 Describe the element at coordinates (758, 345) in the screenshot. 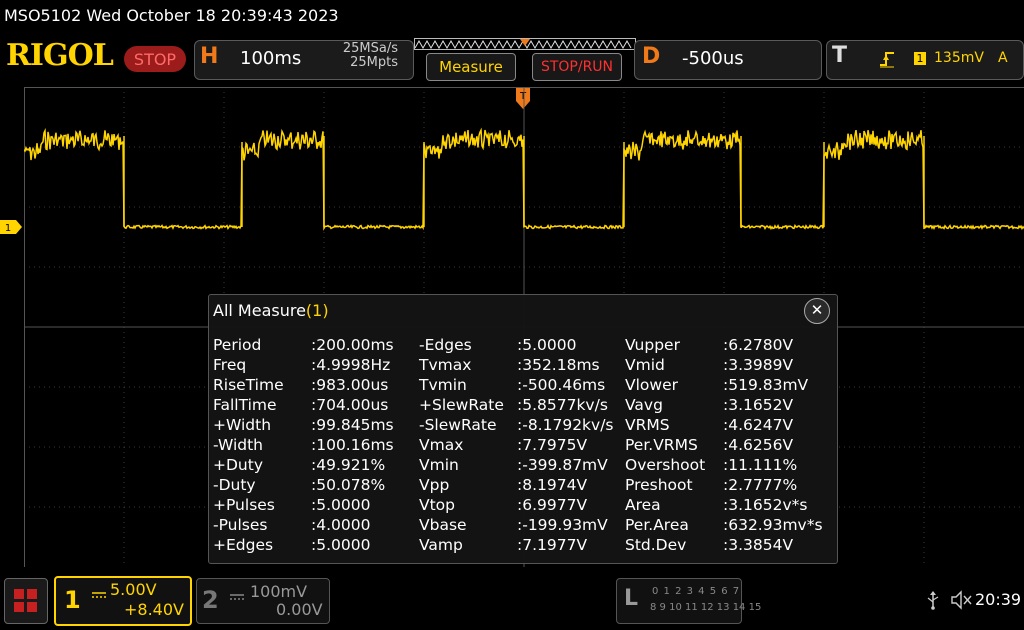

I see `measure-value: :6.2780V` at that location.